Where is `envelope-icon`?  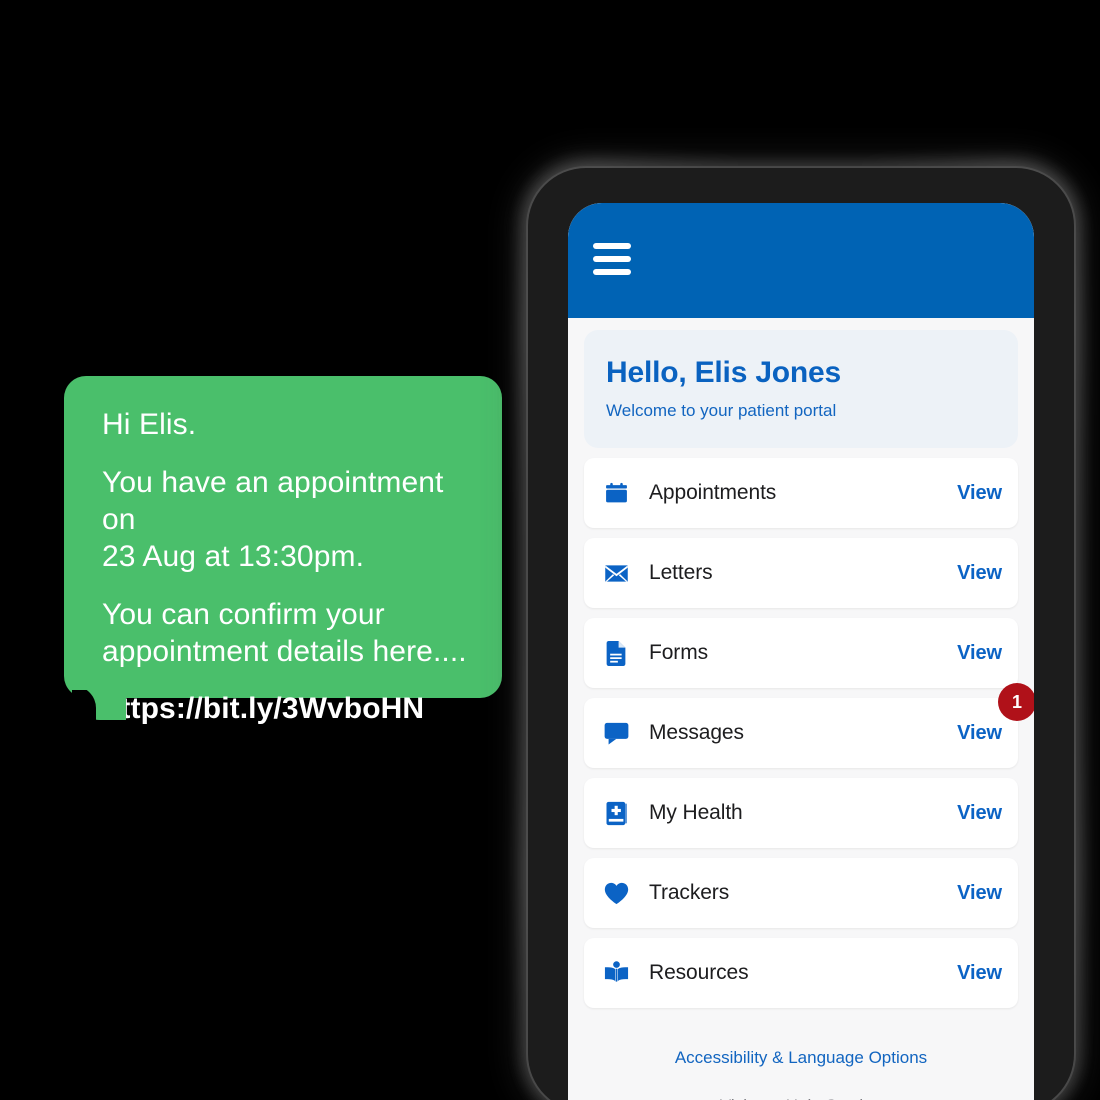 envelope-icon is located at coordinates (616, 573).